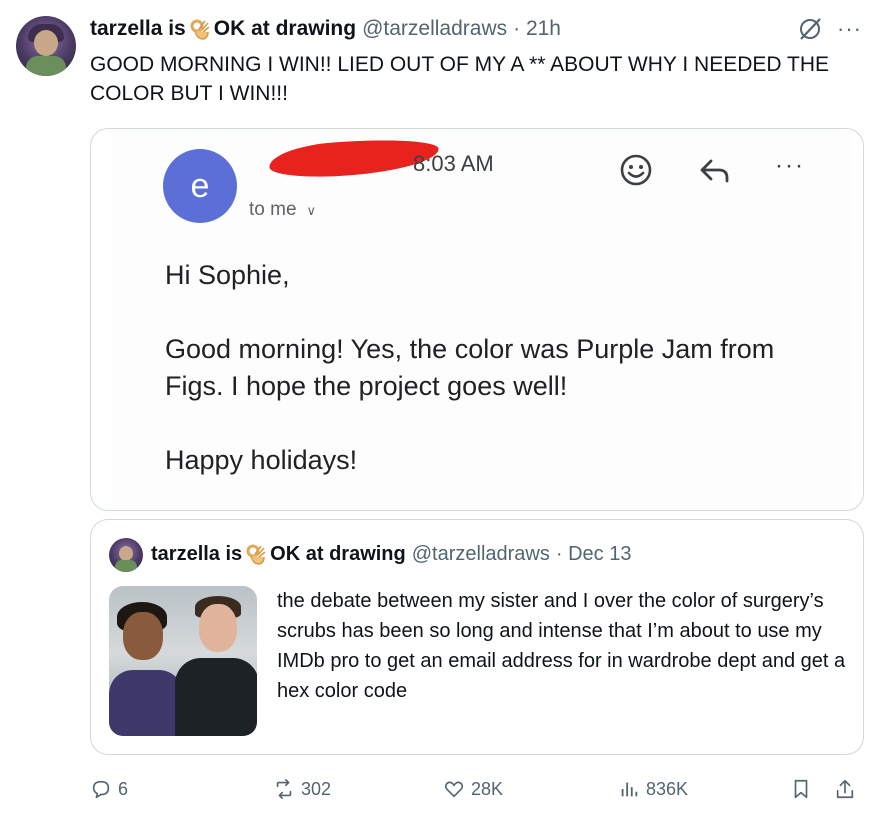 The width and height of the screenshot is (884, 822). Describe the element at coordinates (453, 163) in the screenshot. I see `email-time: 8:03 AM` at that location.